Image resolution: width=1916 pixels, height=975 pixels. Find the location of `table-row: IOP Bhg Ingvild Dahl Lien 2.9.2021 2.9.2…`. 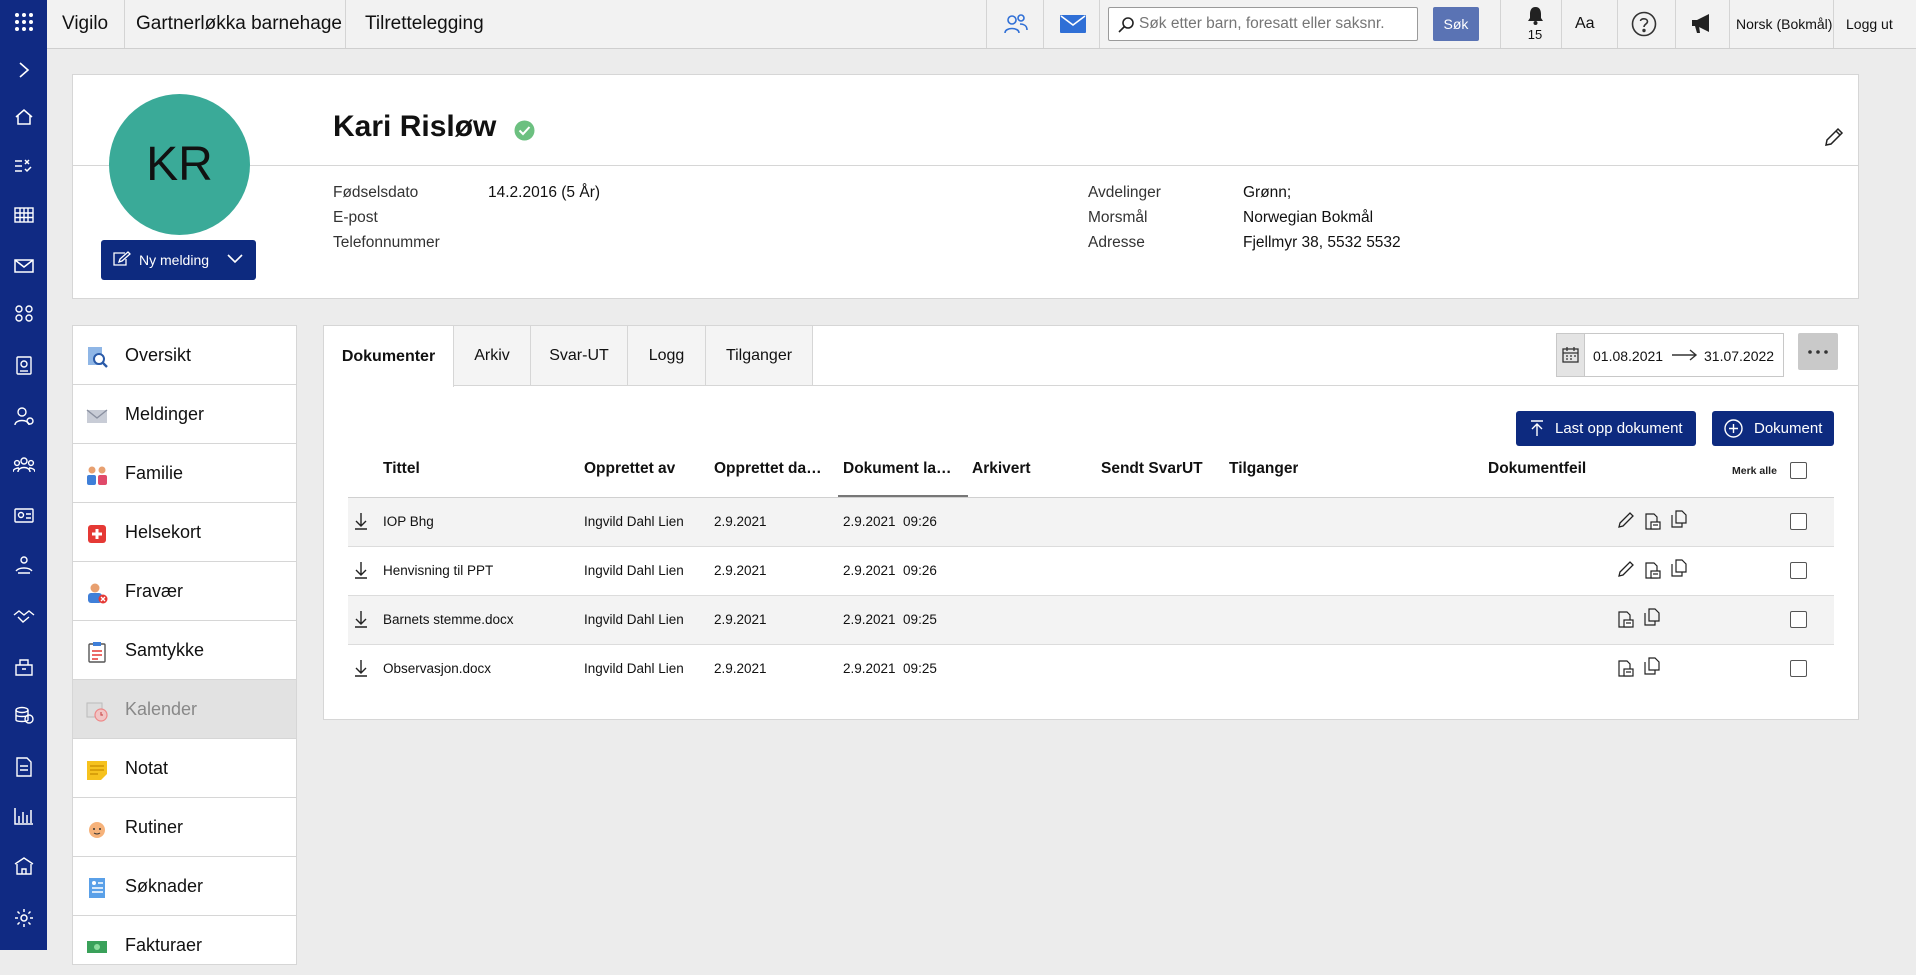

table-row: IOP Bhg Ingvild Dahl Lien 2.9.2021 2.9.2… is located at coordinates (1091, 522).